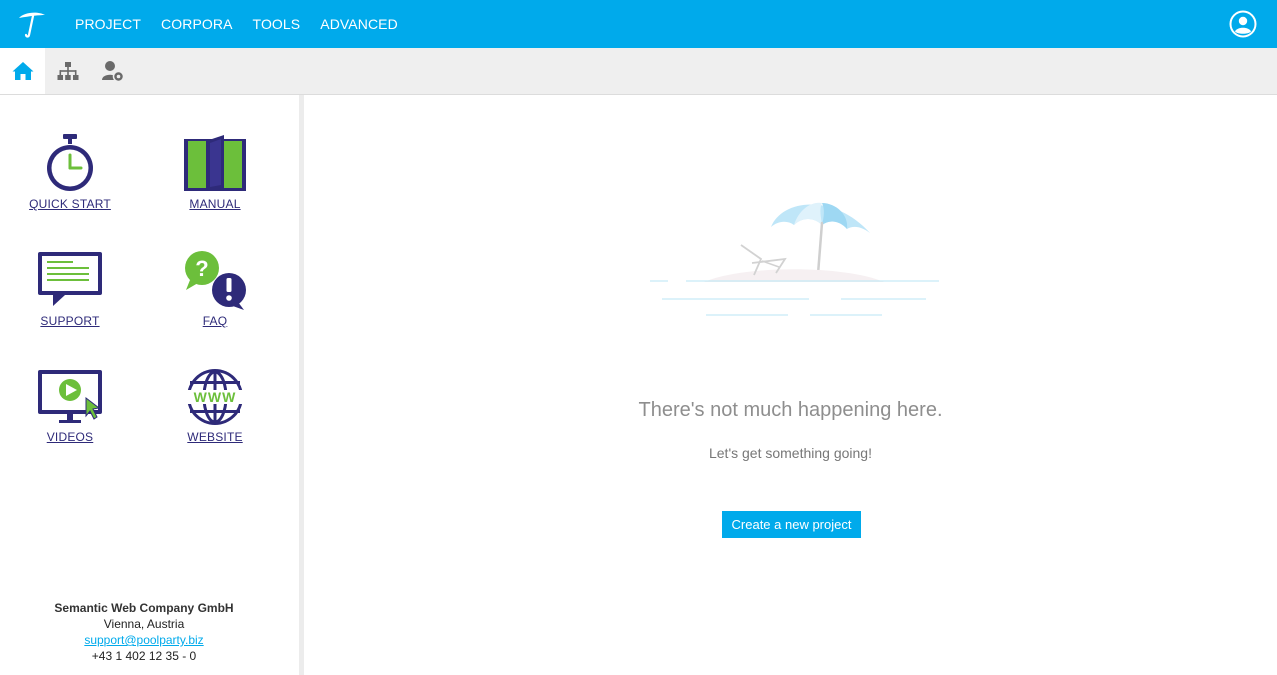  What do you see at coordinates (144, 640) in the screenshot?
I see `support-email-link: support@poolparty.biz` at bounding box center [144, 640].